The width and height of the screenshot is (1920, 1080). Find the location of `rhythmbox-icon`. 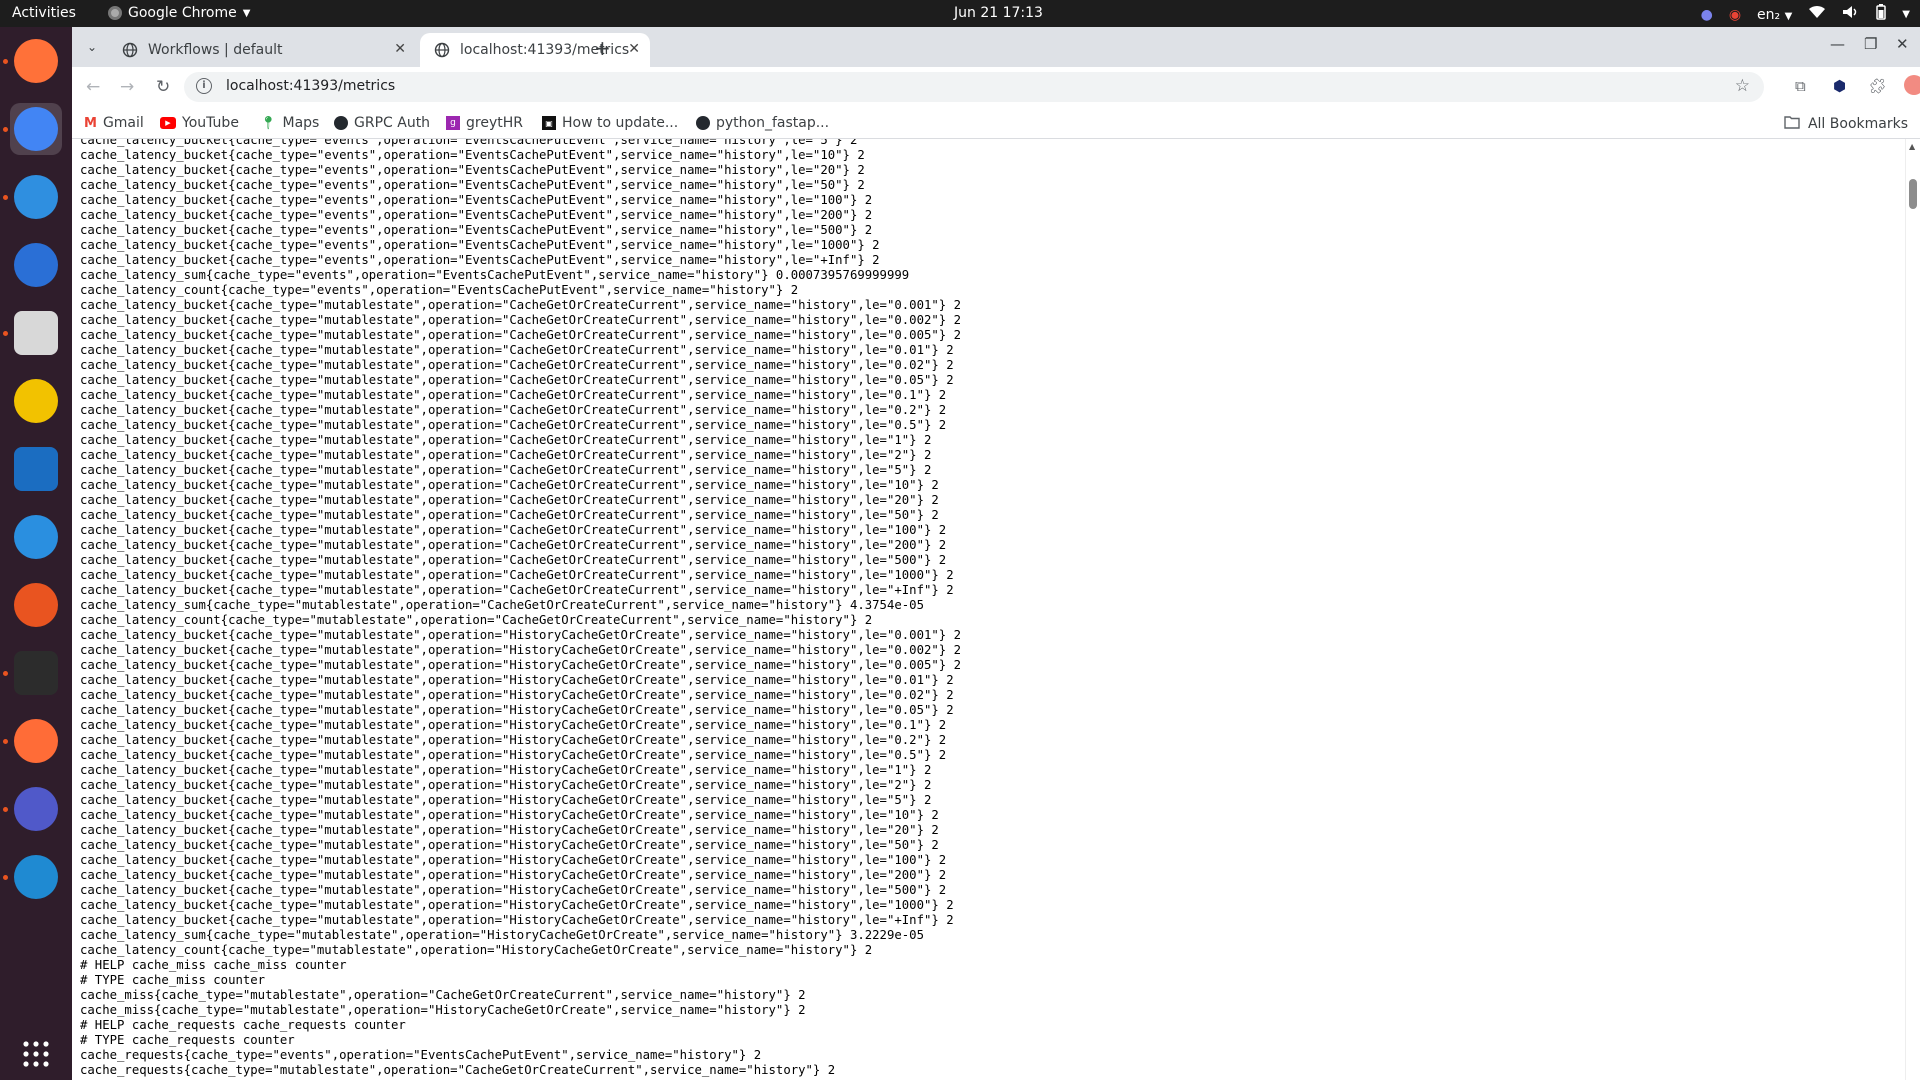

rhythmbox-icon is located at coordinates (36, 401).